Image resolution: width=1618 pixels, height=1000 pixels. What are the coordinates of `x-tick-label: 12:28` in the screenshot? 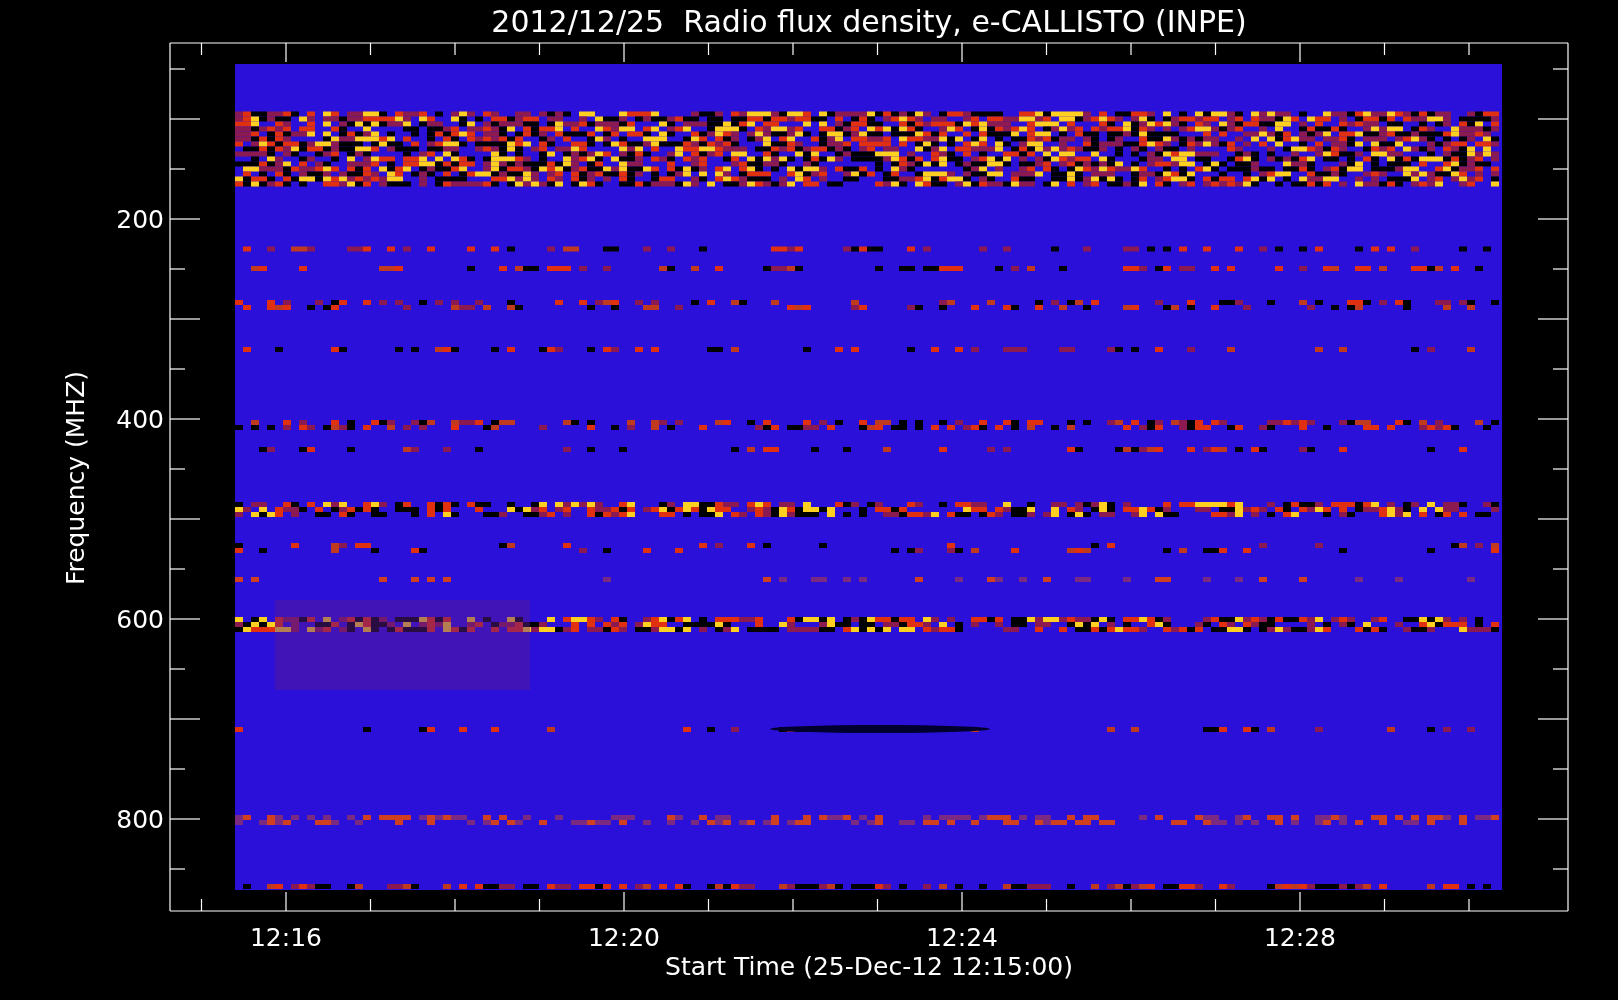 It's located at (1300, 937).